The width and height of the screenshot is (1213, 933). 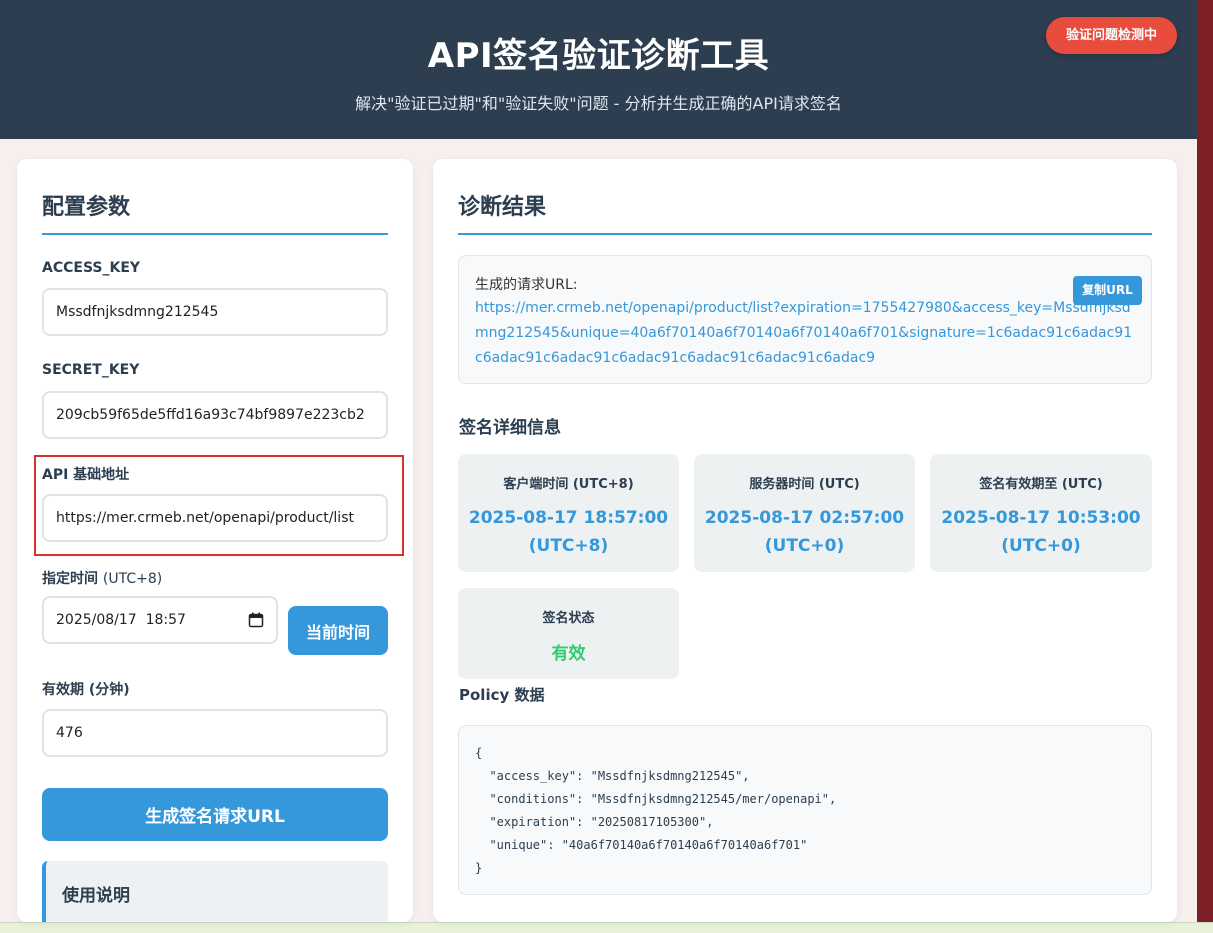 What do you see at coordinates (1041, 518) in the screenshot?
I see `expiry-datetime: 2025-08-17 10:53:00` at bounding box center [1041, 518].